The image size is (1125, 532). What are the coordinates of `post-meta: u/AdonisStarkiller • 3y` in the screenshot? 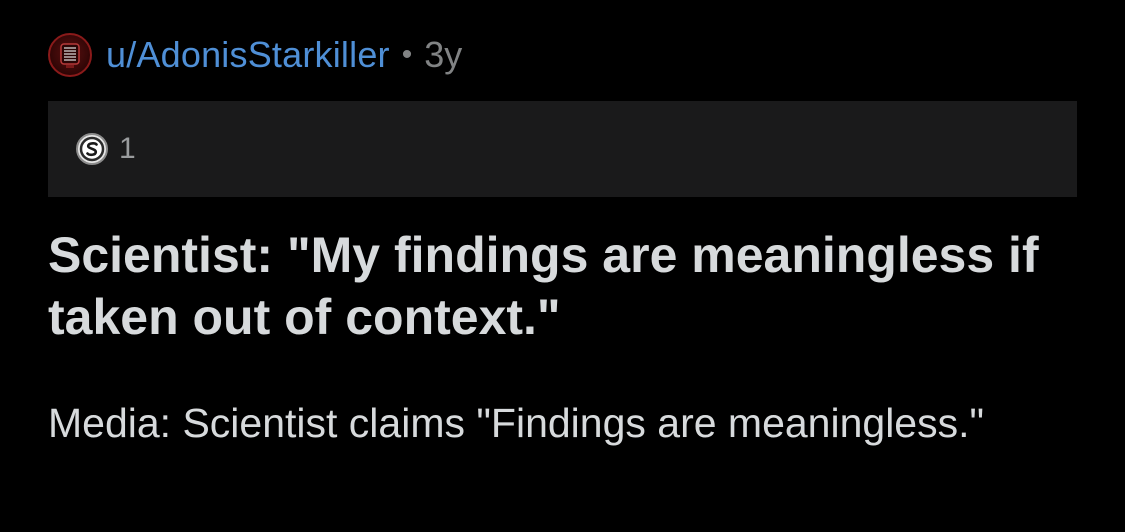 It's located at (255, 55).